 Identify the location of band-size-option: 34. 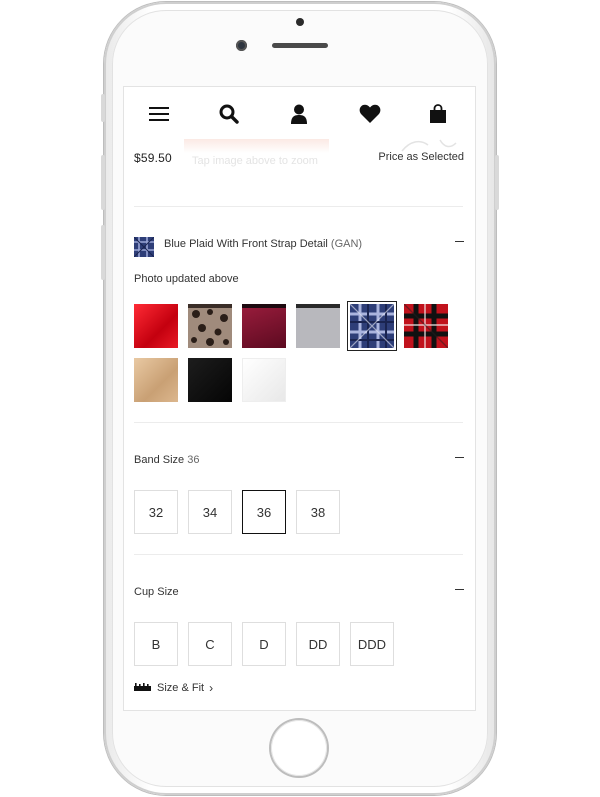
(210, 512).